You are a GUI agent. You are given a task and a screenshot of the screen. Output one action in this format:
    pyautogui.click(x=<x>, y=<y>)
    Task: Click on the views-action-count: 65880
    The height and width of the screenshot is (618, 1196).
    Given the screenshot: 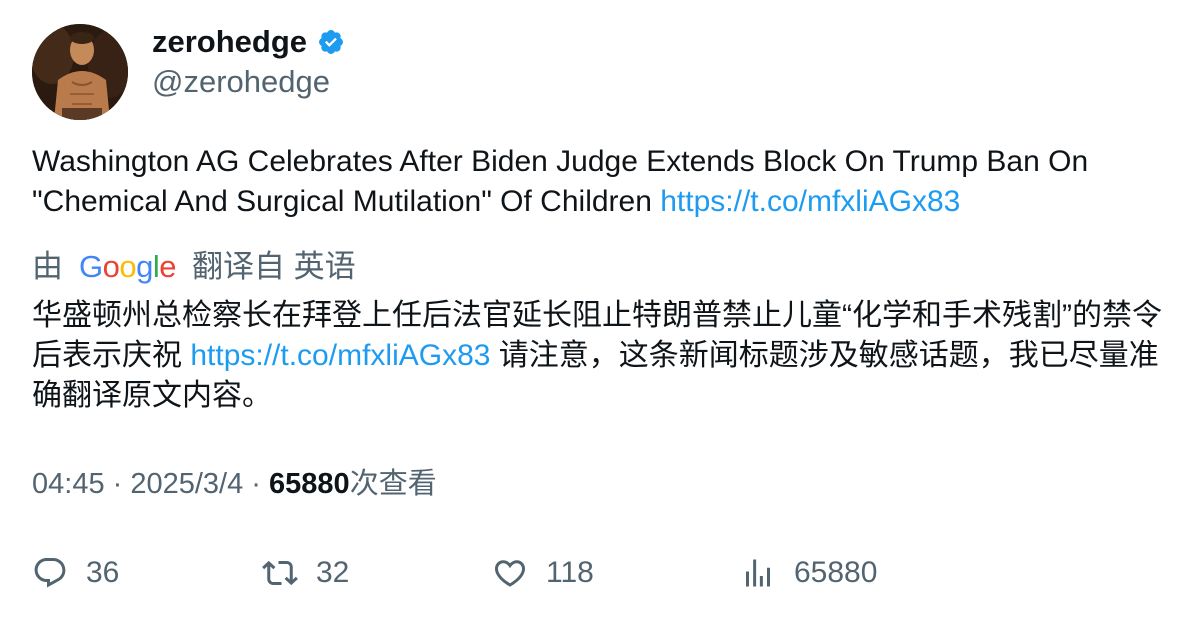 What is the action you would take?
    pyautogui.click(x=836, y=572)
    